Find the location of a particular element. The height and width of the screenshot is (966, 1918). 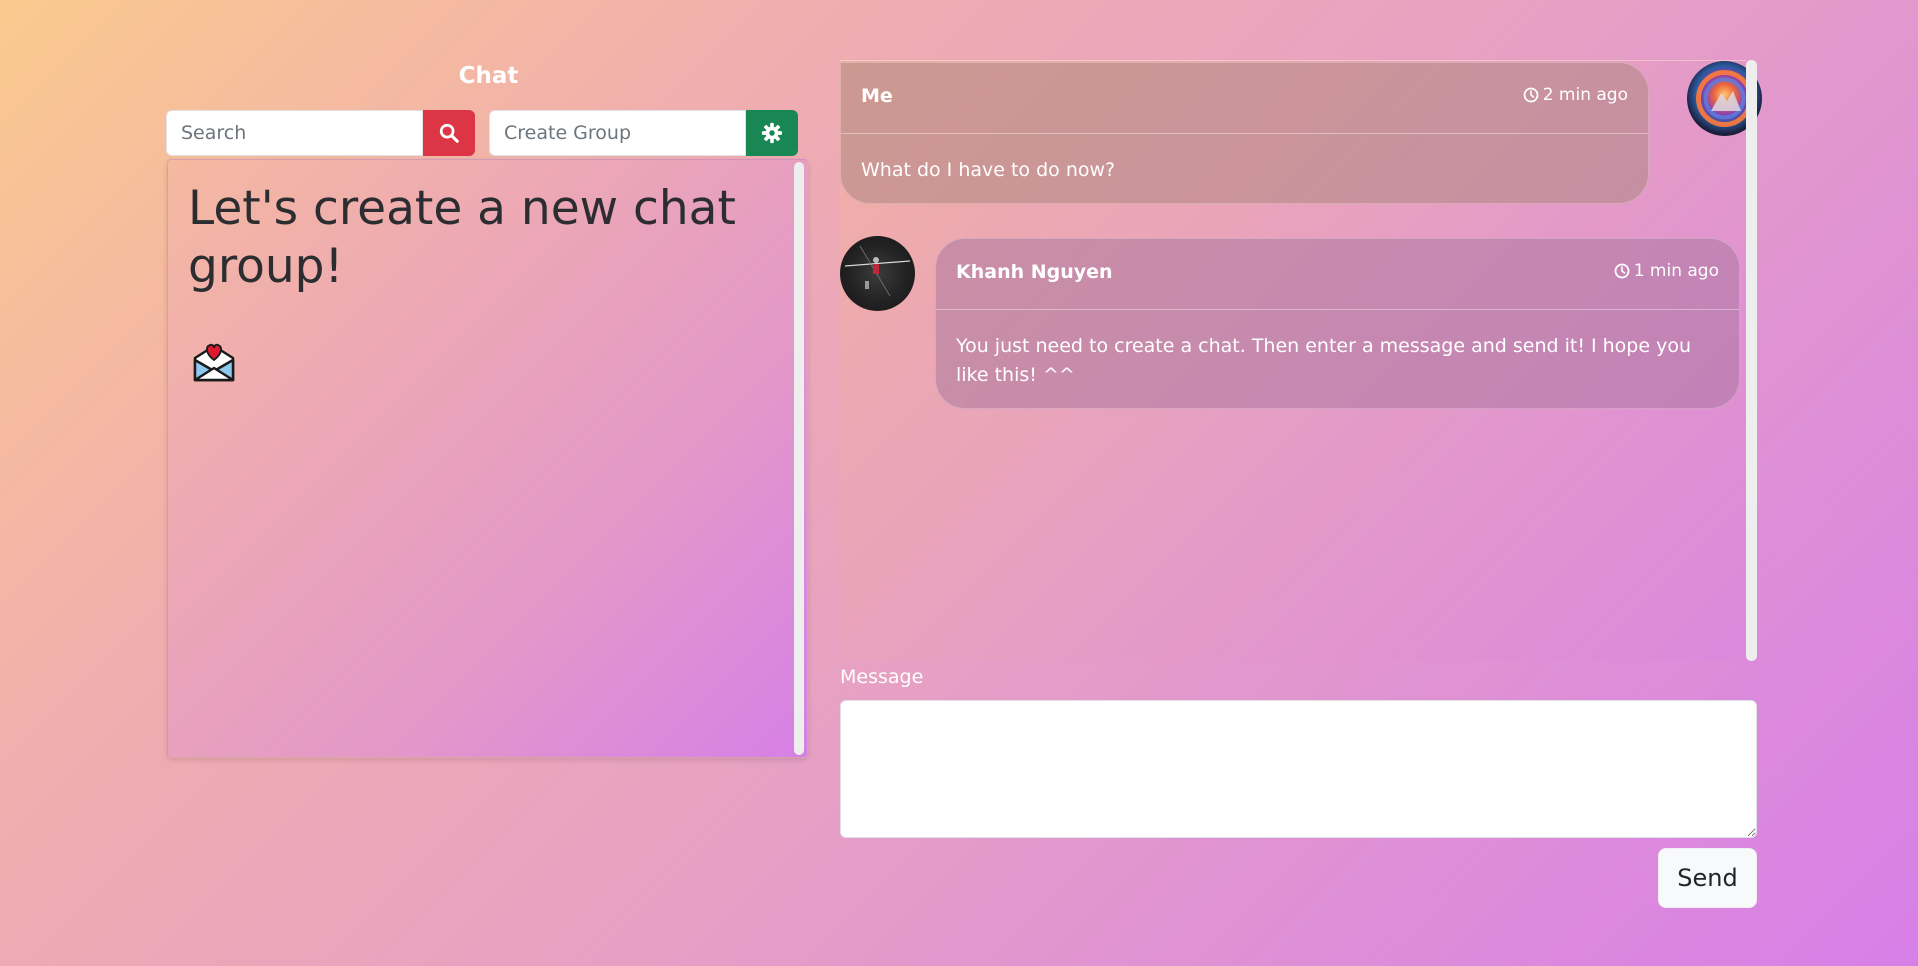

search-icon is located at coordinates (449, 133).